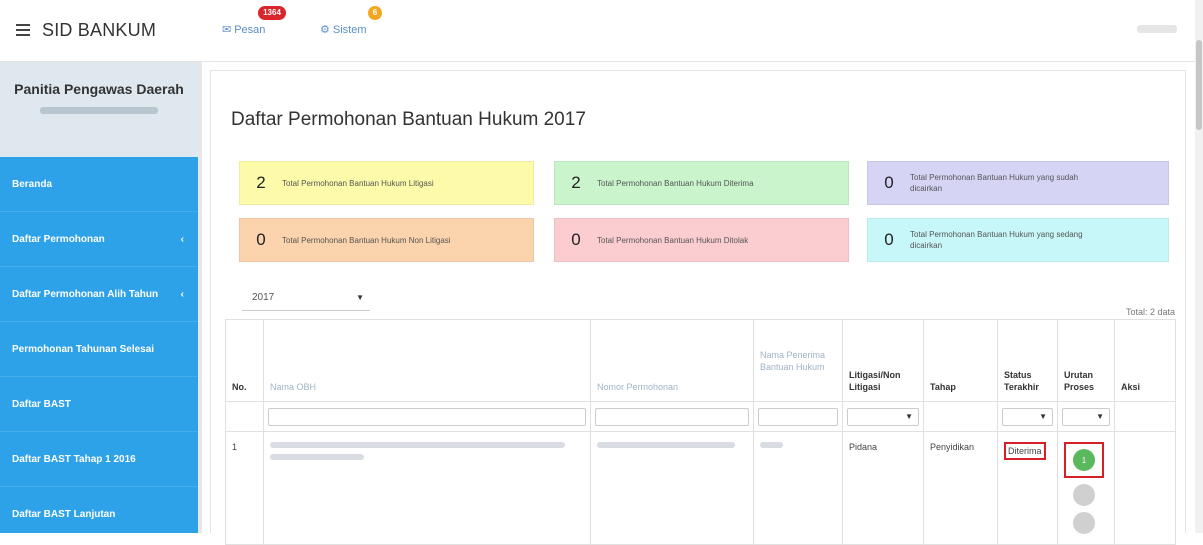 This screenshot has height=545, width=1203. I want to click on sidebar-item: Daftar BAST Lanjutan, so click(99, 514).